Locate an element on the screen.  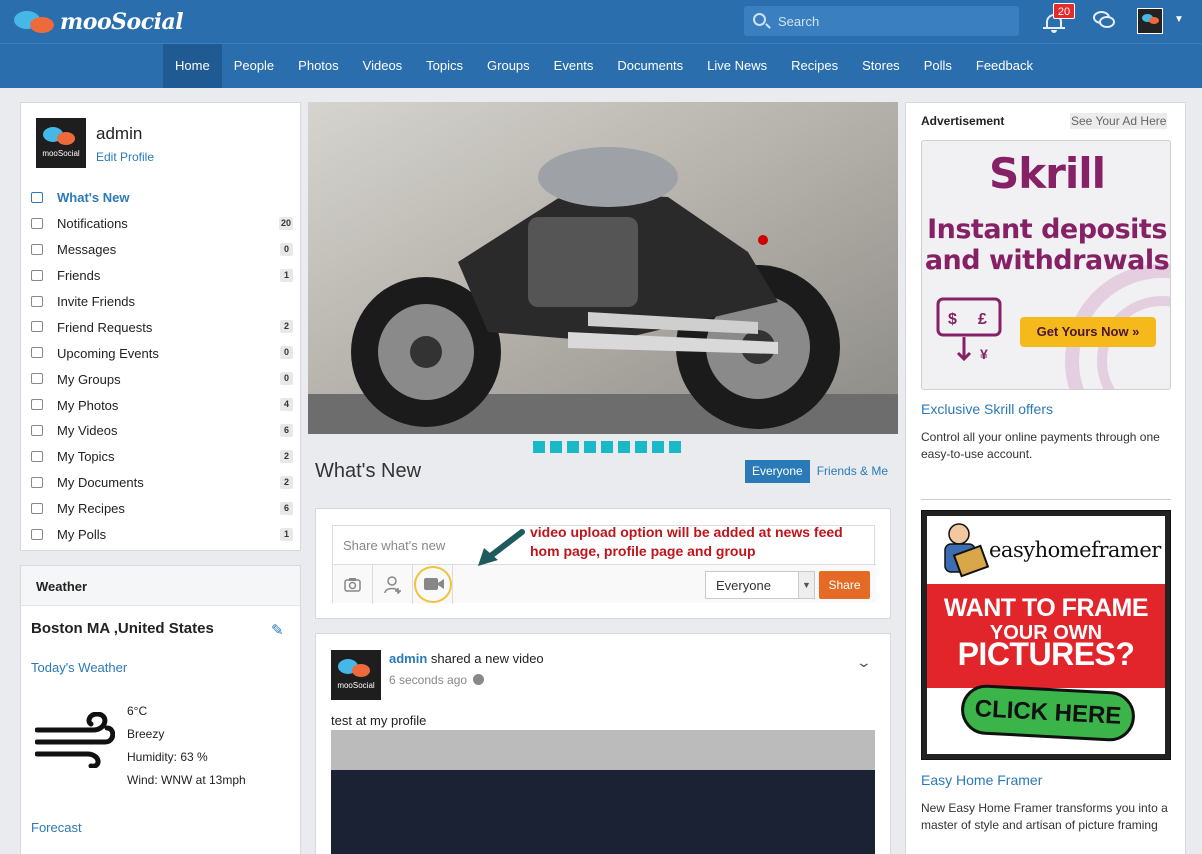
sidebar-item-label: My Groups is located at coordinates (89, 379).